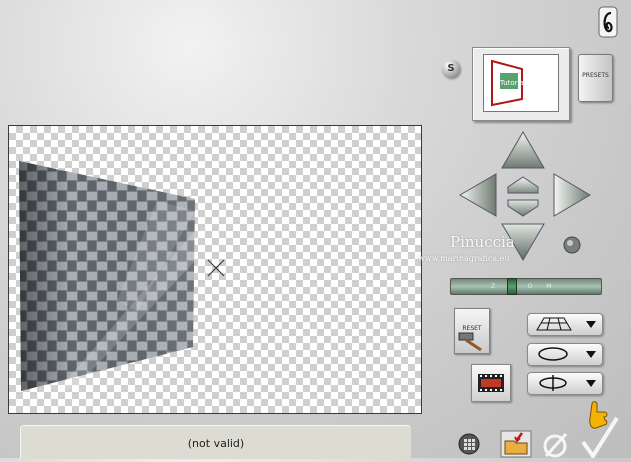 The height and width of the screenshot is (462, 631). Describe the element at coordinates (512, 83) in the screenshot. I see `thumbnail-text: Tutorial` at that location.